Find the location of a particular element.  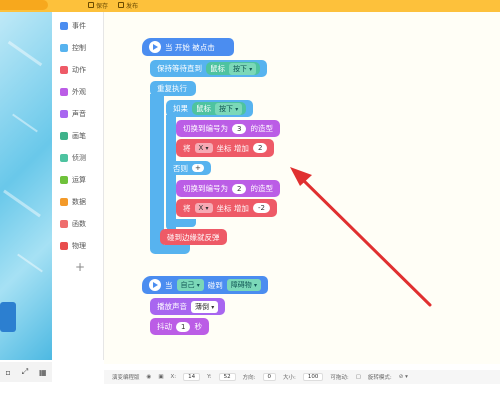

x-label: X: is located at coordinates (173, 377).